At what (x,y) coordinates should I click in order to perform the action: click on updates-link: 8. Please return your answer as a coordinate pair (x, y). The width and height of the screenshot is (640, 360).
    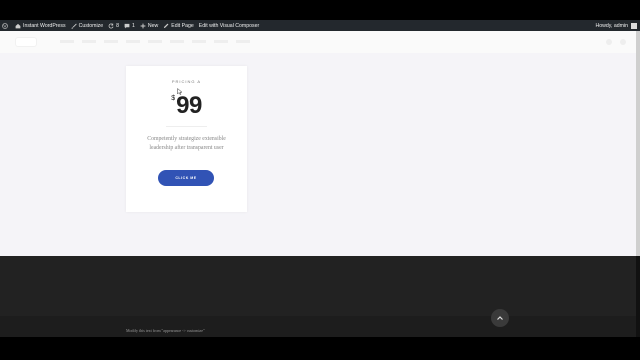
    Looking at the image, I should click on (113, 26).